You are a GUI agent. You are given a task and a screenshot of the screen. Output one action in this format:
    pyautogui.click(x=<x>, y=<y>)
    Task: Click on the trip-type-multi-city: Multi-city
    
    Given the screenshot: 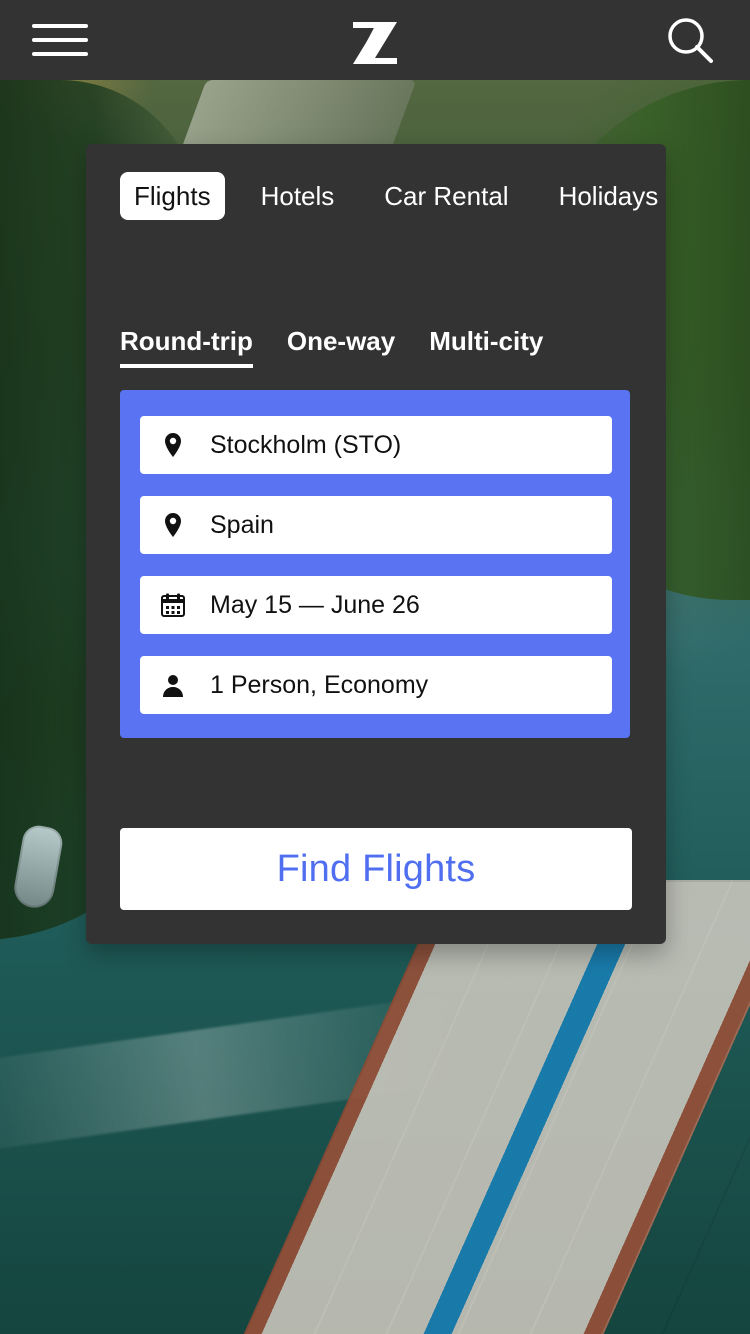 What is the action you would take?
    pyautogui.click(x=486, y=346)
    